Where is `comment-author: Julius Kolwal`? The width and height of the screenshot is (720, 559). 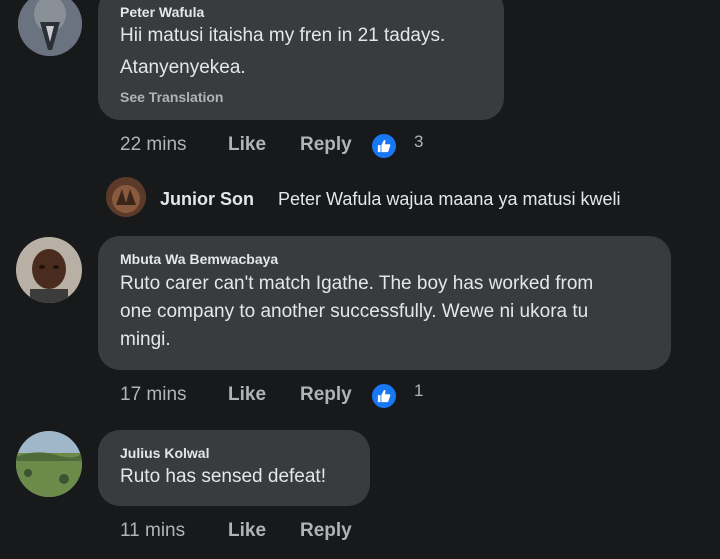 comment-author: Julius Kolwal is located at coordinates (164, 453).